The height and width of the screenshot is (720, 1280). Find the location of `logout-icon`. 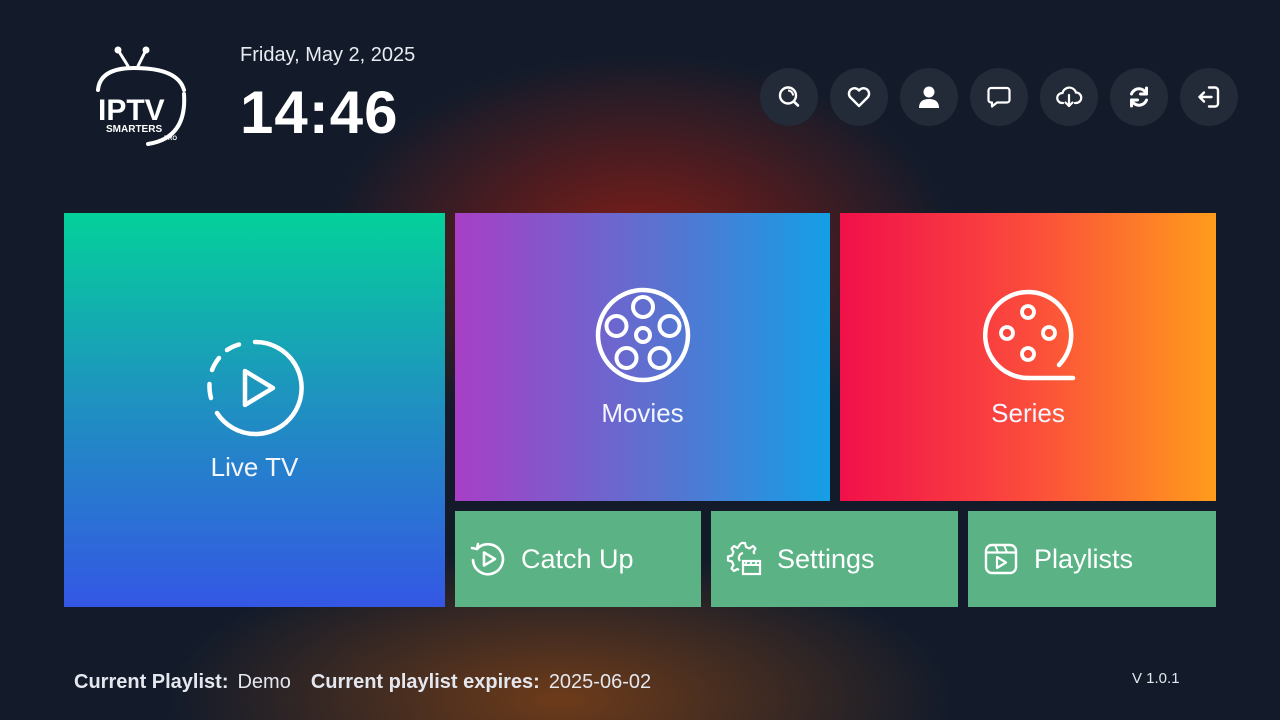

logout-icon is located at coordinates (1209, 97).